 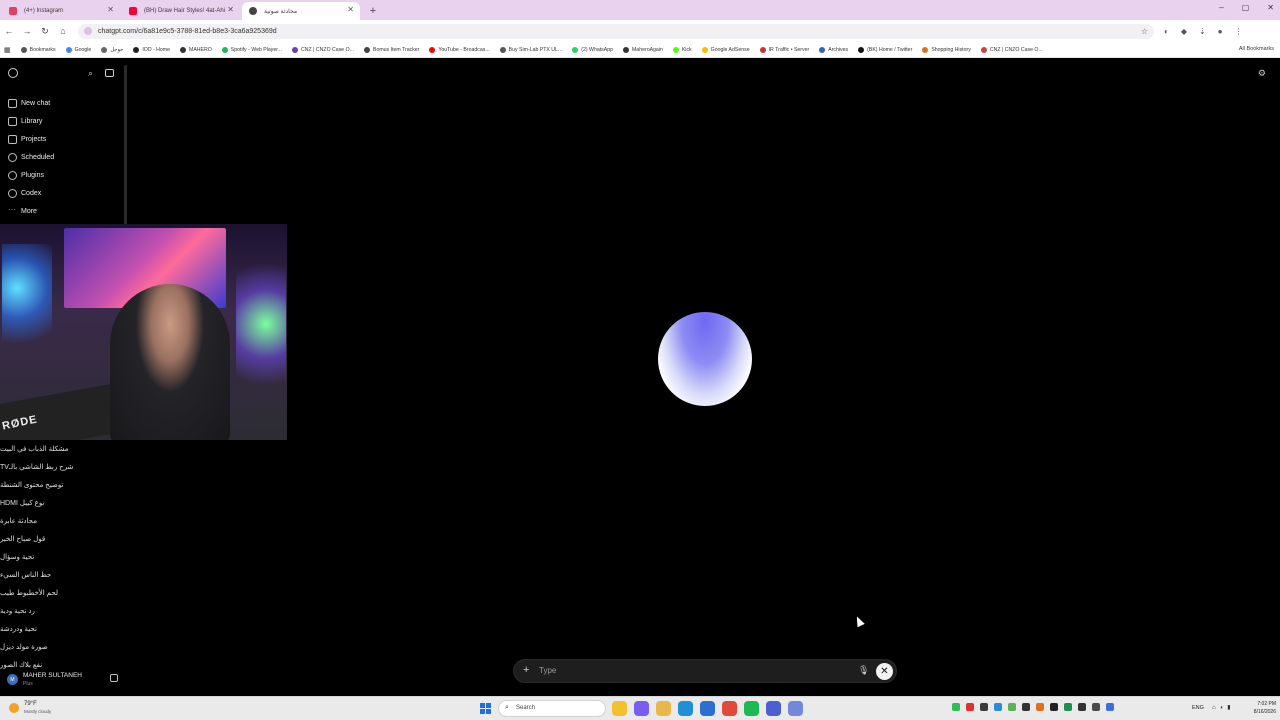 What do you see at coordinates (112, 49) in the screenshot?
I see `bookmark-item: جوجل` at bounding box center [112, 49].